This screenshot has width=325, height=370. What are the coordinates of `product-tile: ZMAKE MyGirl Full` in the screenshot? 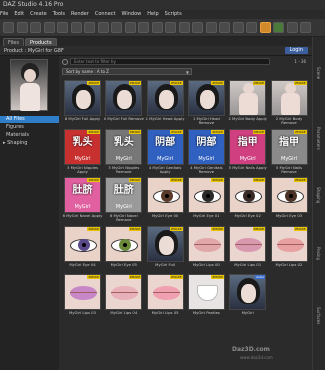 It's located at (165, 249).